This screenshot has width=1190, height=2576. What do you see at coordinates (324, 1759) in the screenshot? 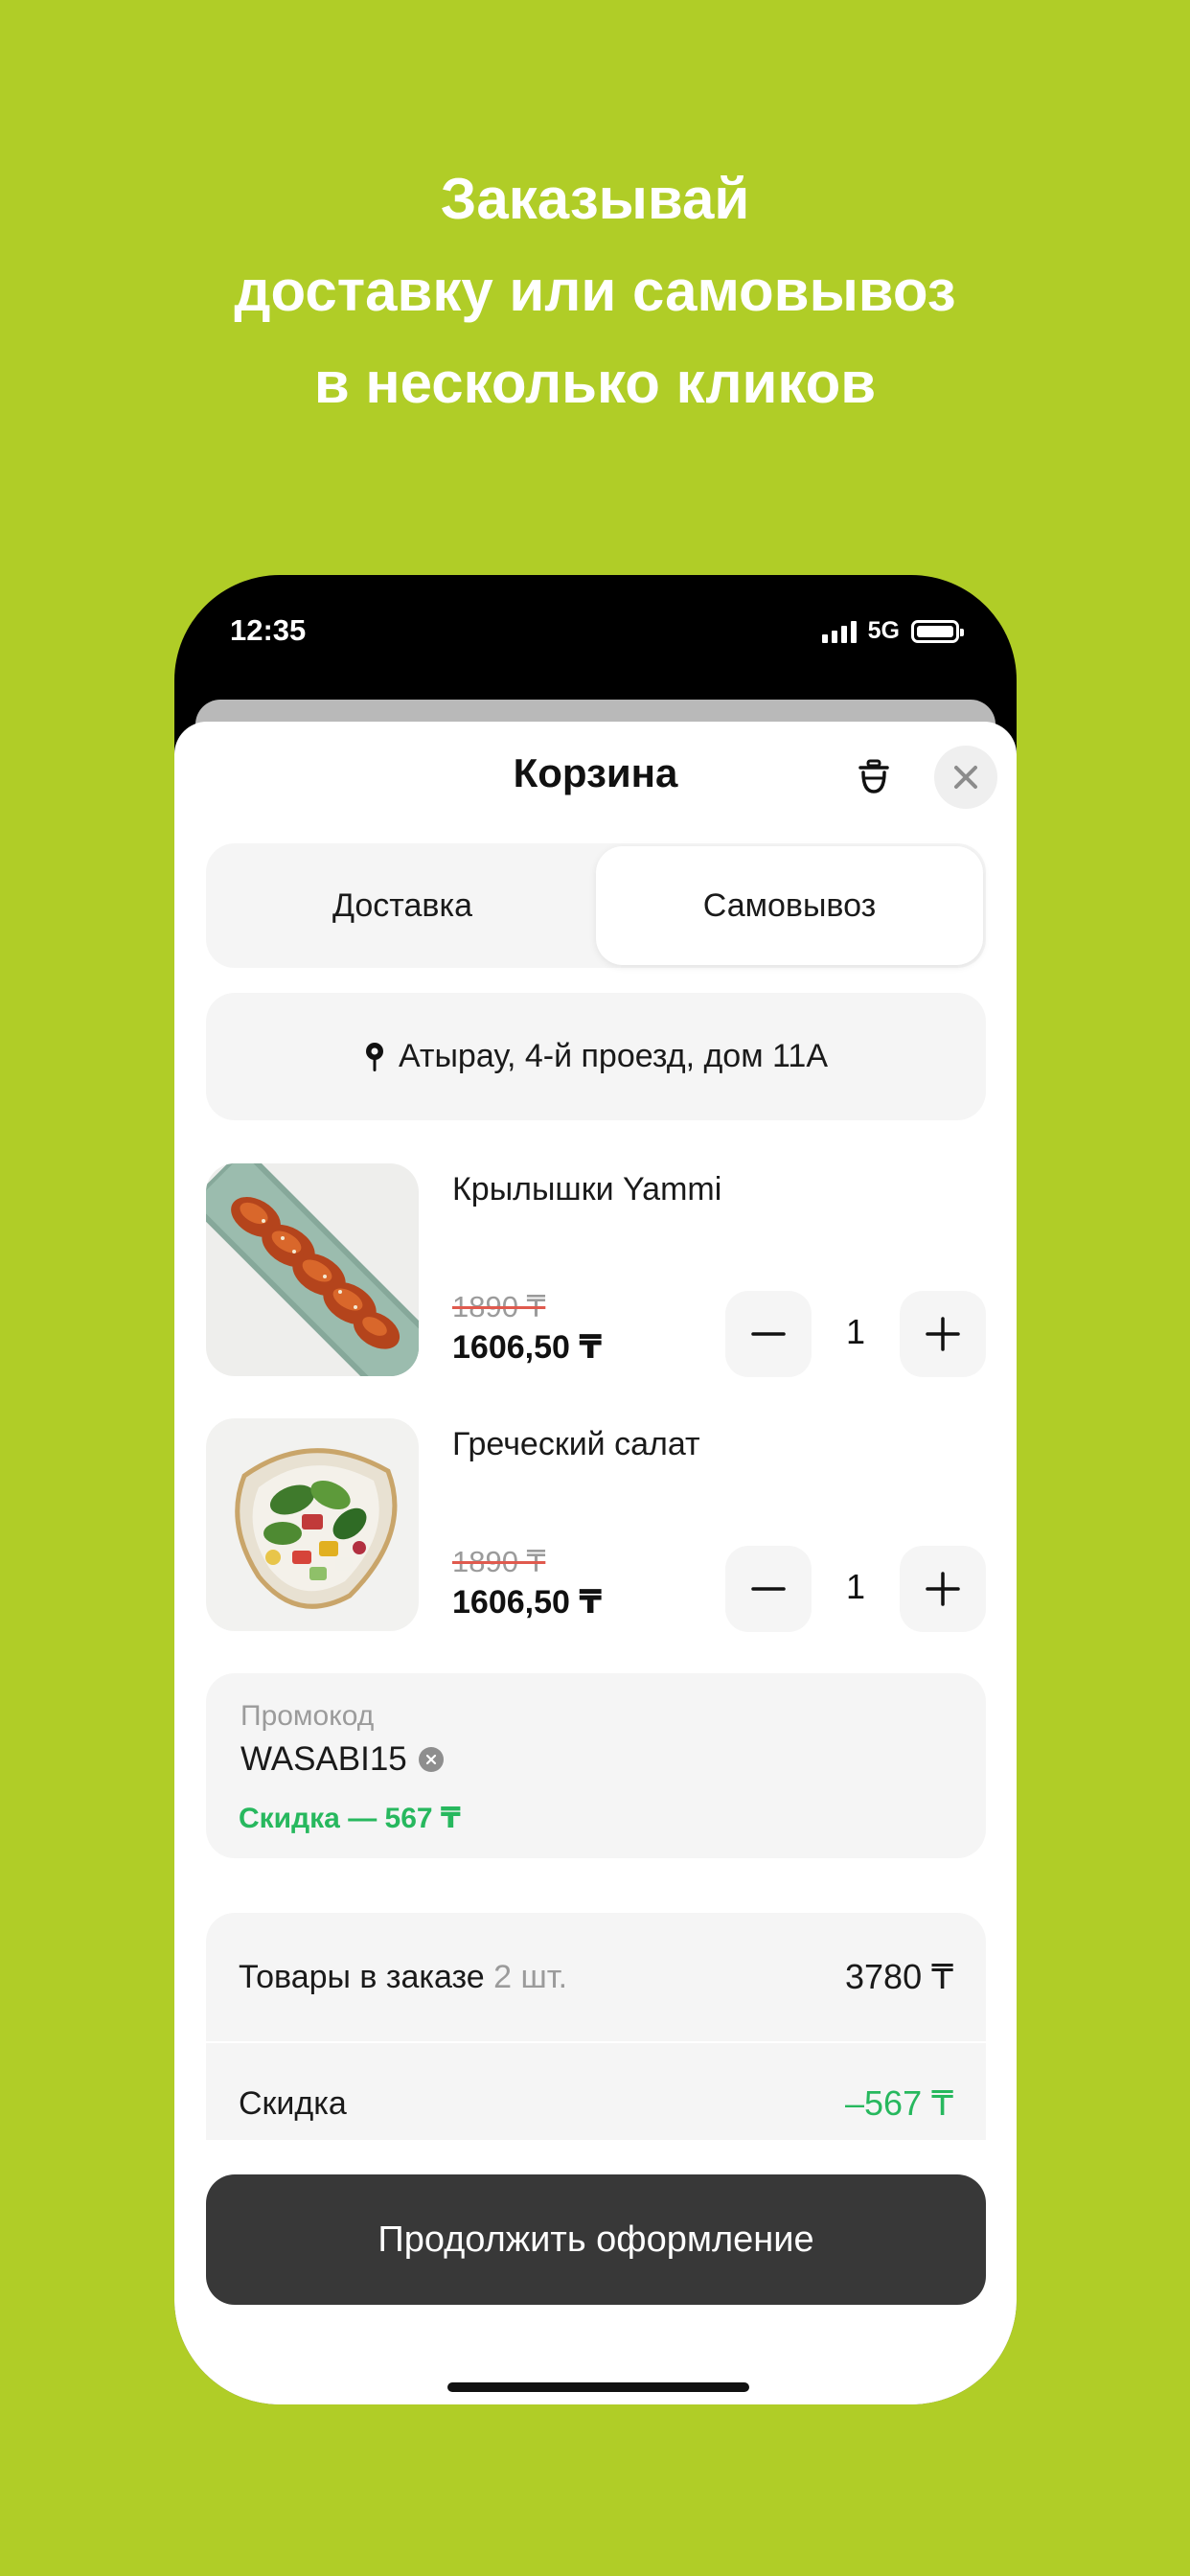
I see `promo-code-value: WASABI15` at bounding box center [324, 1759].